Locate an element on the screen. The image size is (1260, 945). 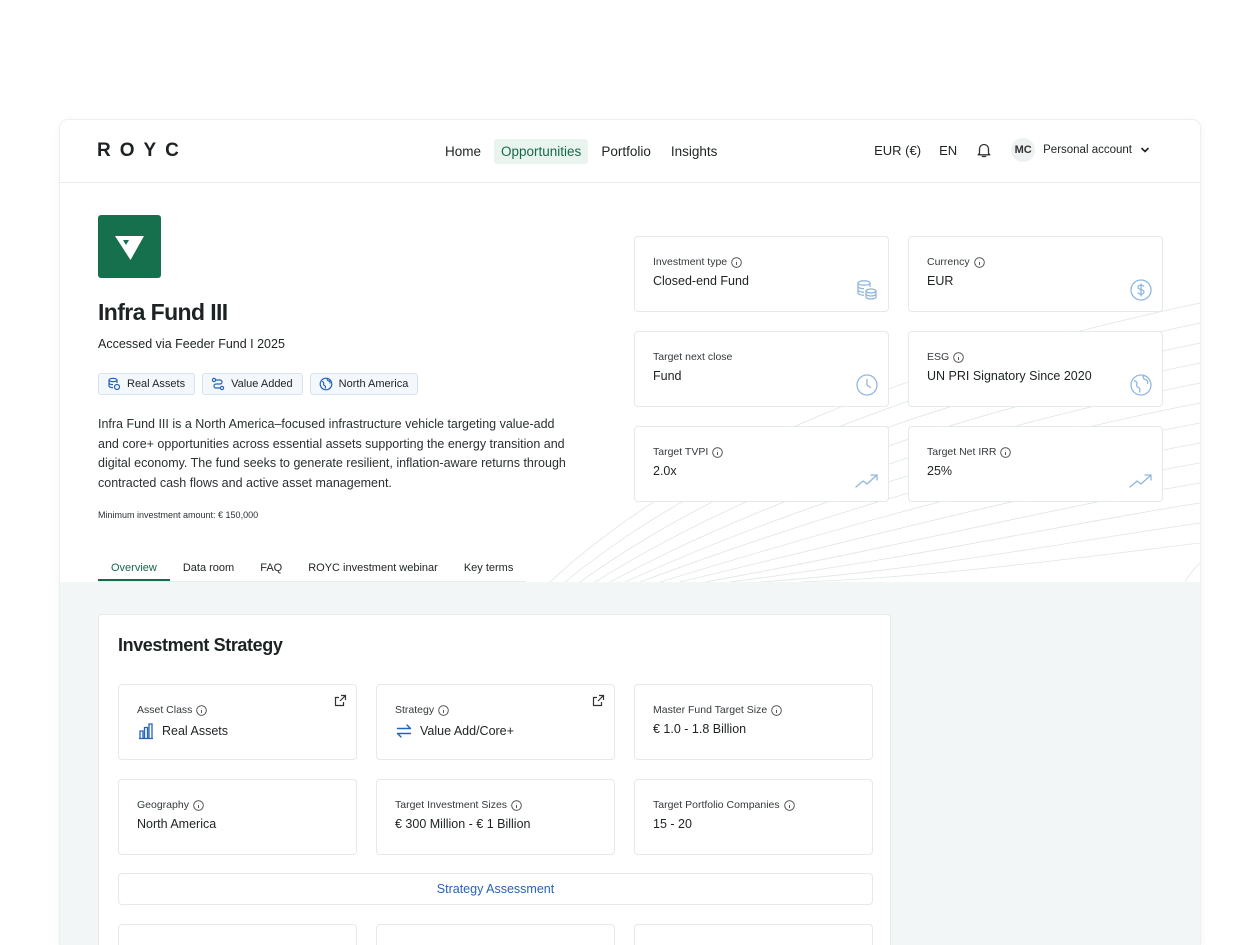
tag-real-assets: Real Assets is located at coordinates (147, 384).